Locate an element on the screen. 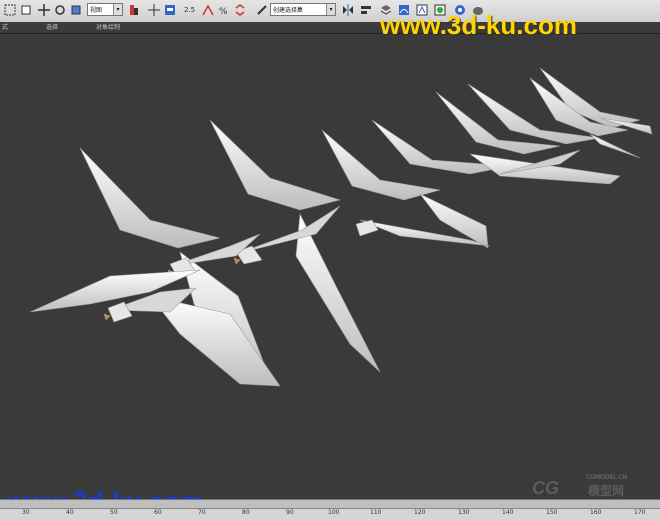  timeline-tick: 80 is located at coordinates (246, 512).